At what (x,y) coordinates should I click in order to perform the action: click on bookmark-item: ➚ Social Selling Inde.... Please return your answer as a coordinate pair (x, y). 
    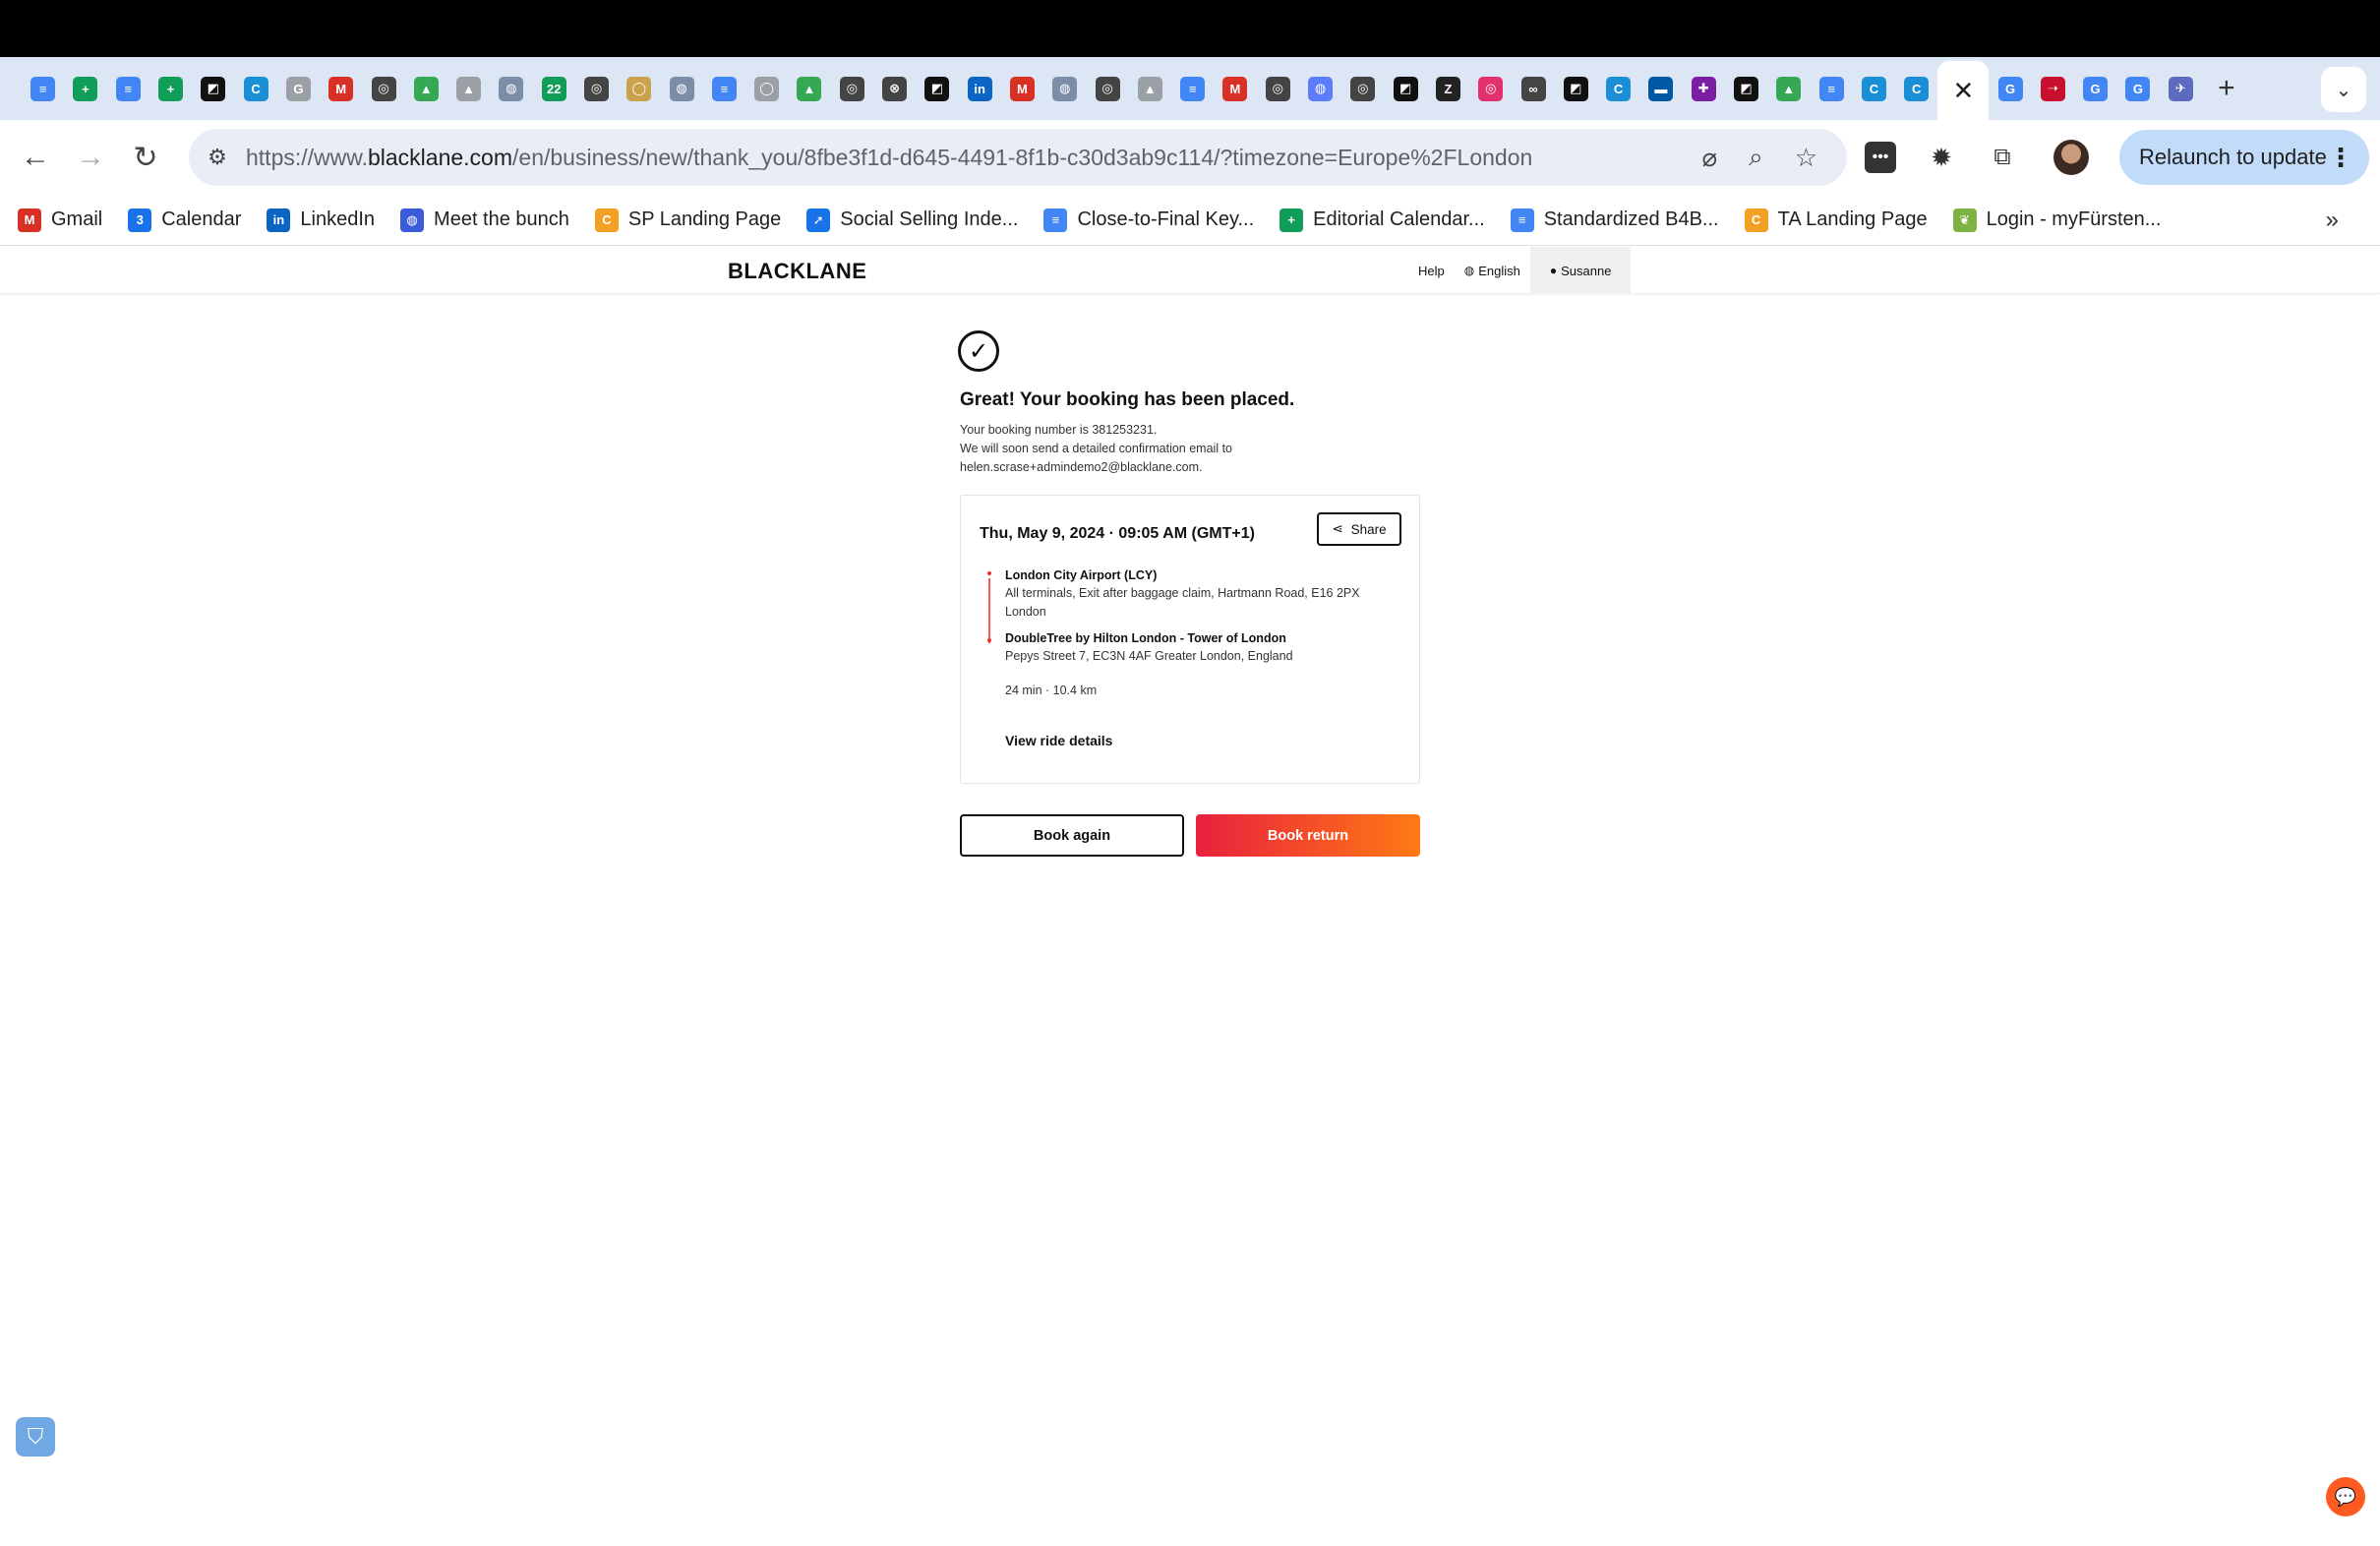
    Looking at the image, I should click on (912, 220).